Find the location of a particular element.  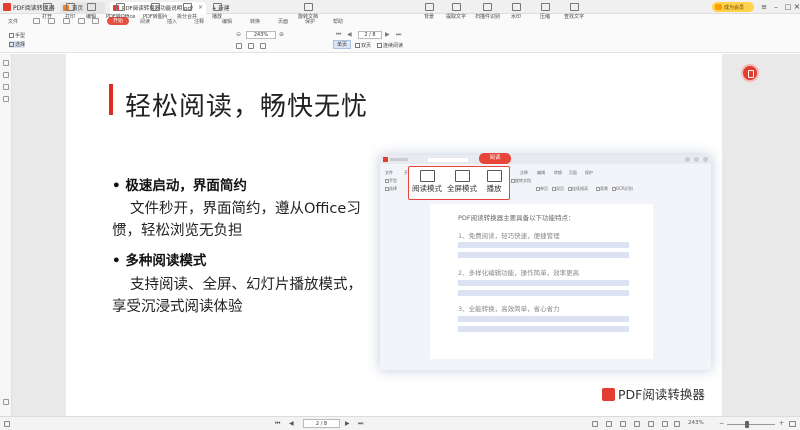

zoom-in-icon: ⊕ is located at coordinates (281, 34).